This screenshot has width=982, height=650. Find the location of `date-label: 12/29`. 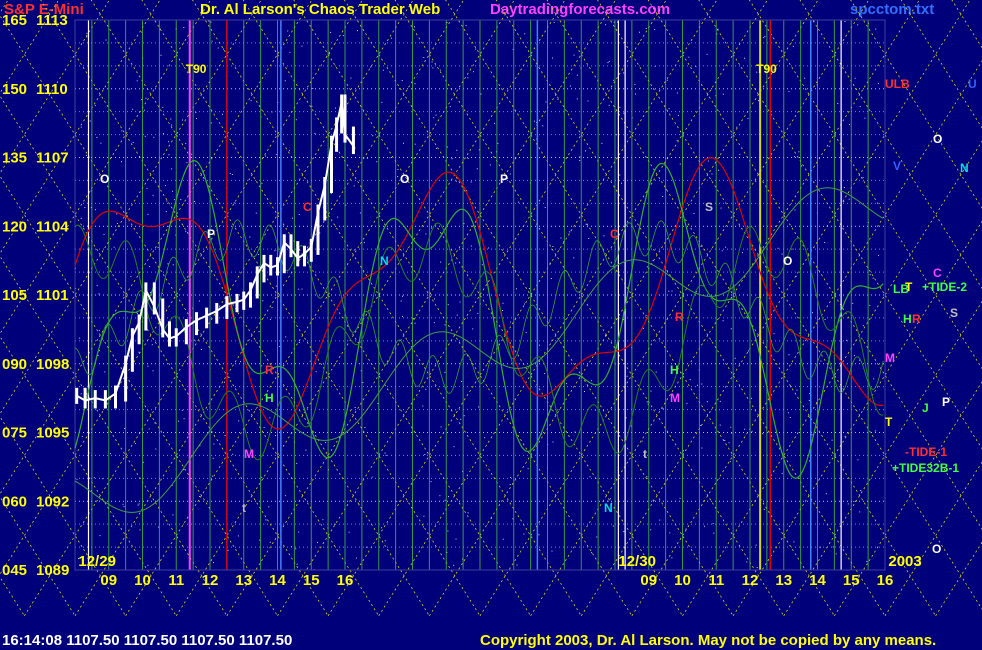

date-label: 12/29 is located at coordinates (97, 561).